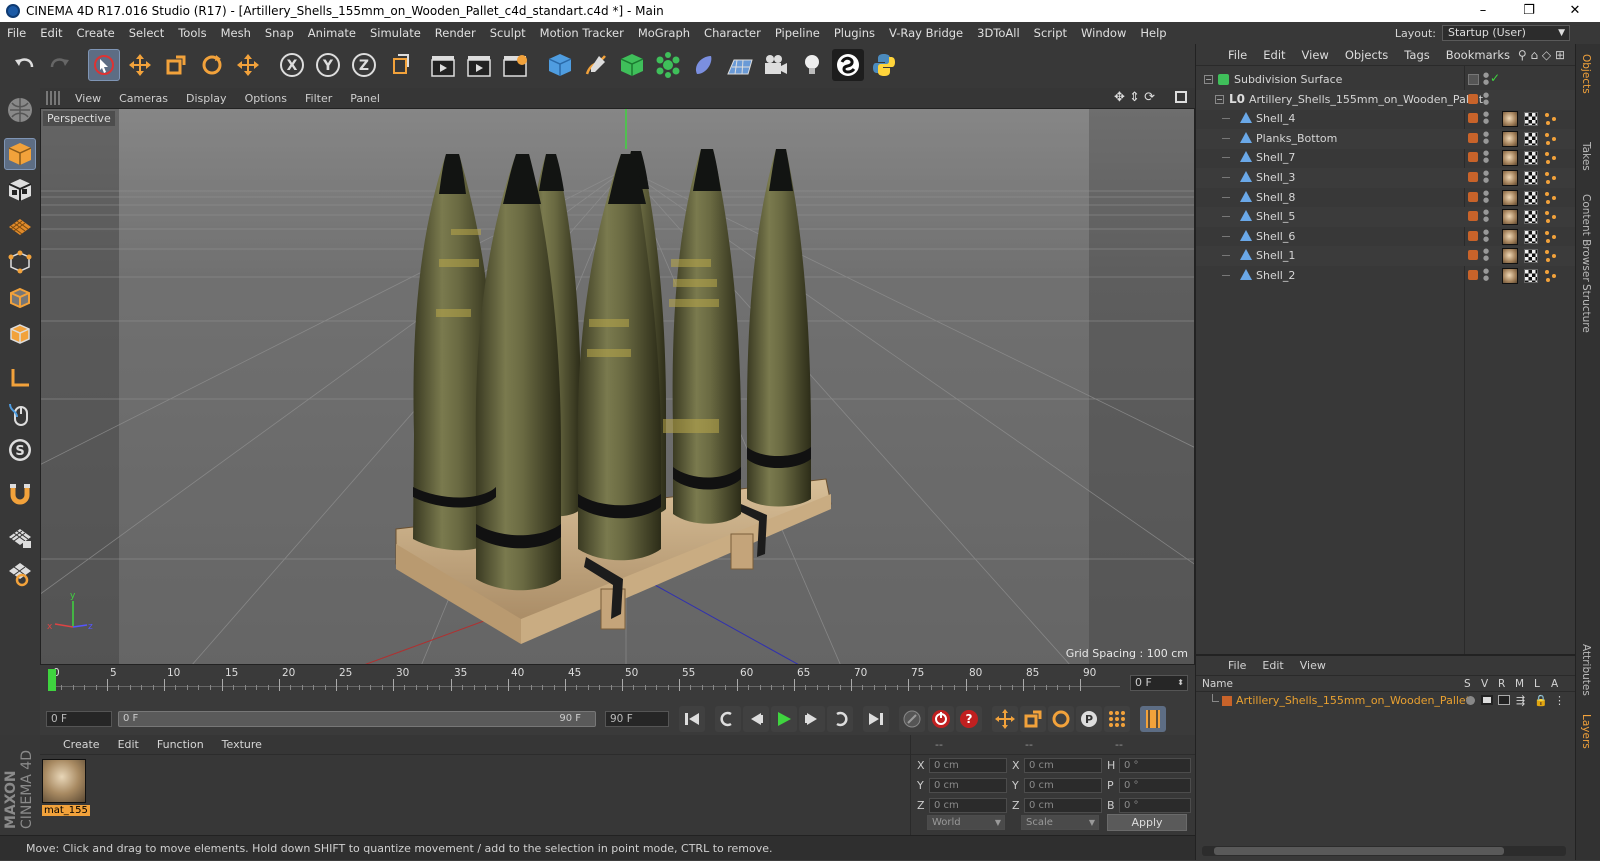  Describe the element at coordinates (357, 719) in the screenshot. I see `frame-range-slider: 0 F 90 F` at that location.